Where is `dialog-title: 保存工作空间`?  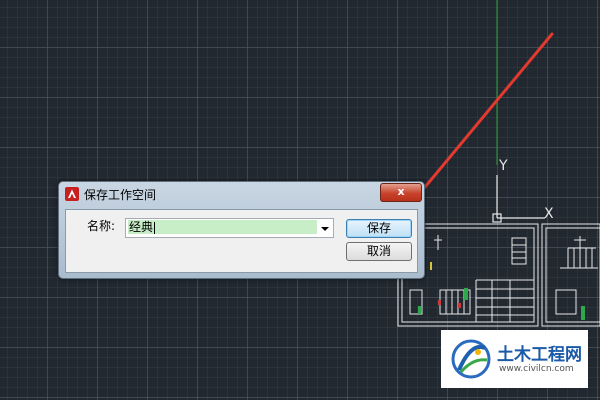
dialog-title: 保存工作空间 is located at coordinates (120, 195).